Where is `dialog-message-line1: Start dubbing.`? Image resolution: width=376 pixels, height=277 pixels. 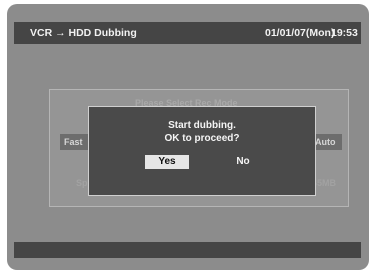 dialog-message-line1: Start dubbing. is located at coordinates (202, 125).